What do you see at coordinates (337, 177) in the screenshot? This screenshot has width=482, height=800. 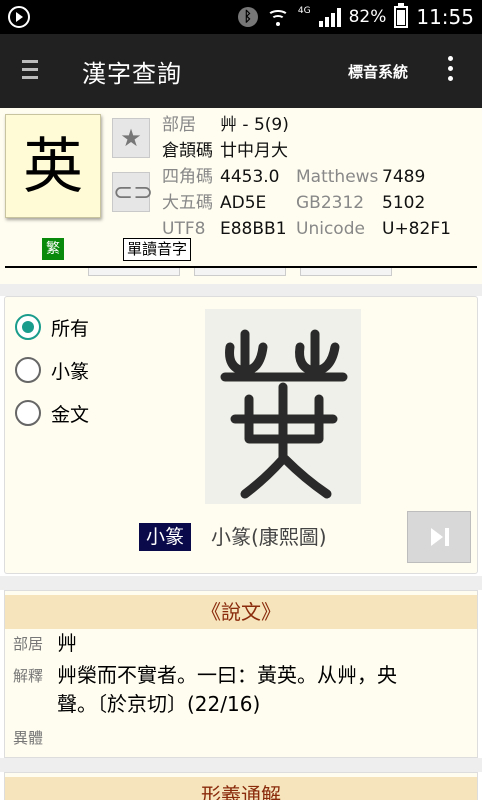 I see `matthews-label: Matthews` at bounding box center [337, 177].